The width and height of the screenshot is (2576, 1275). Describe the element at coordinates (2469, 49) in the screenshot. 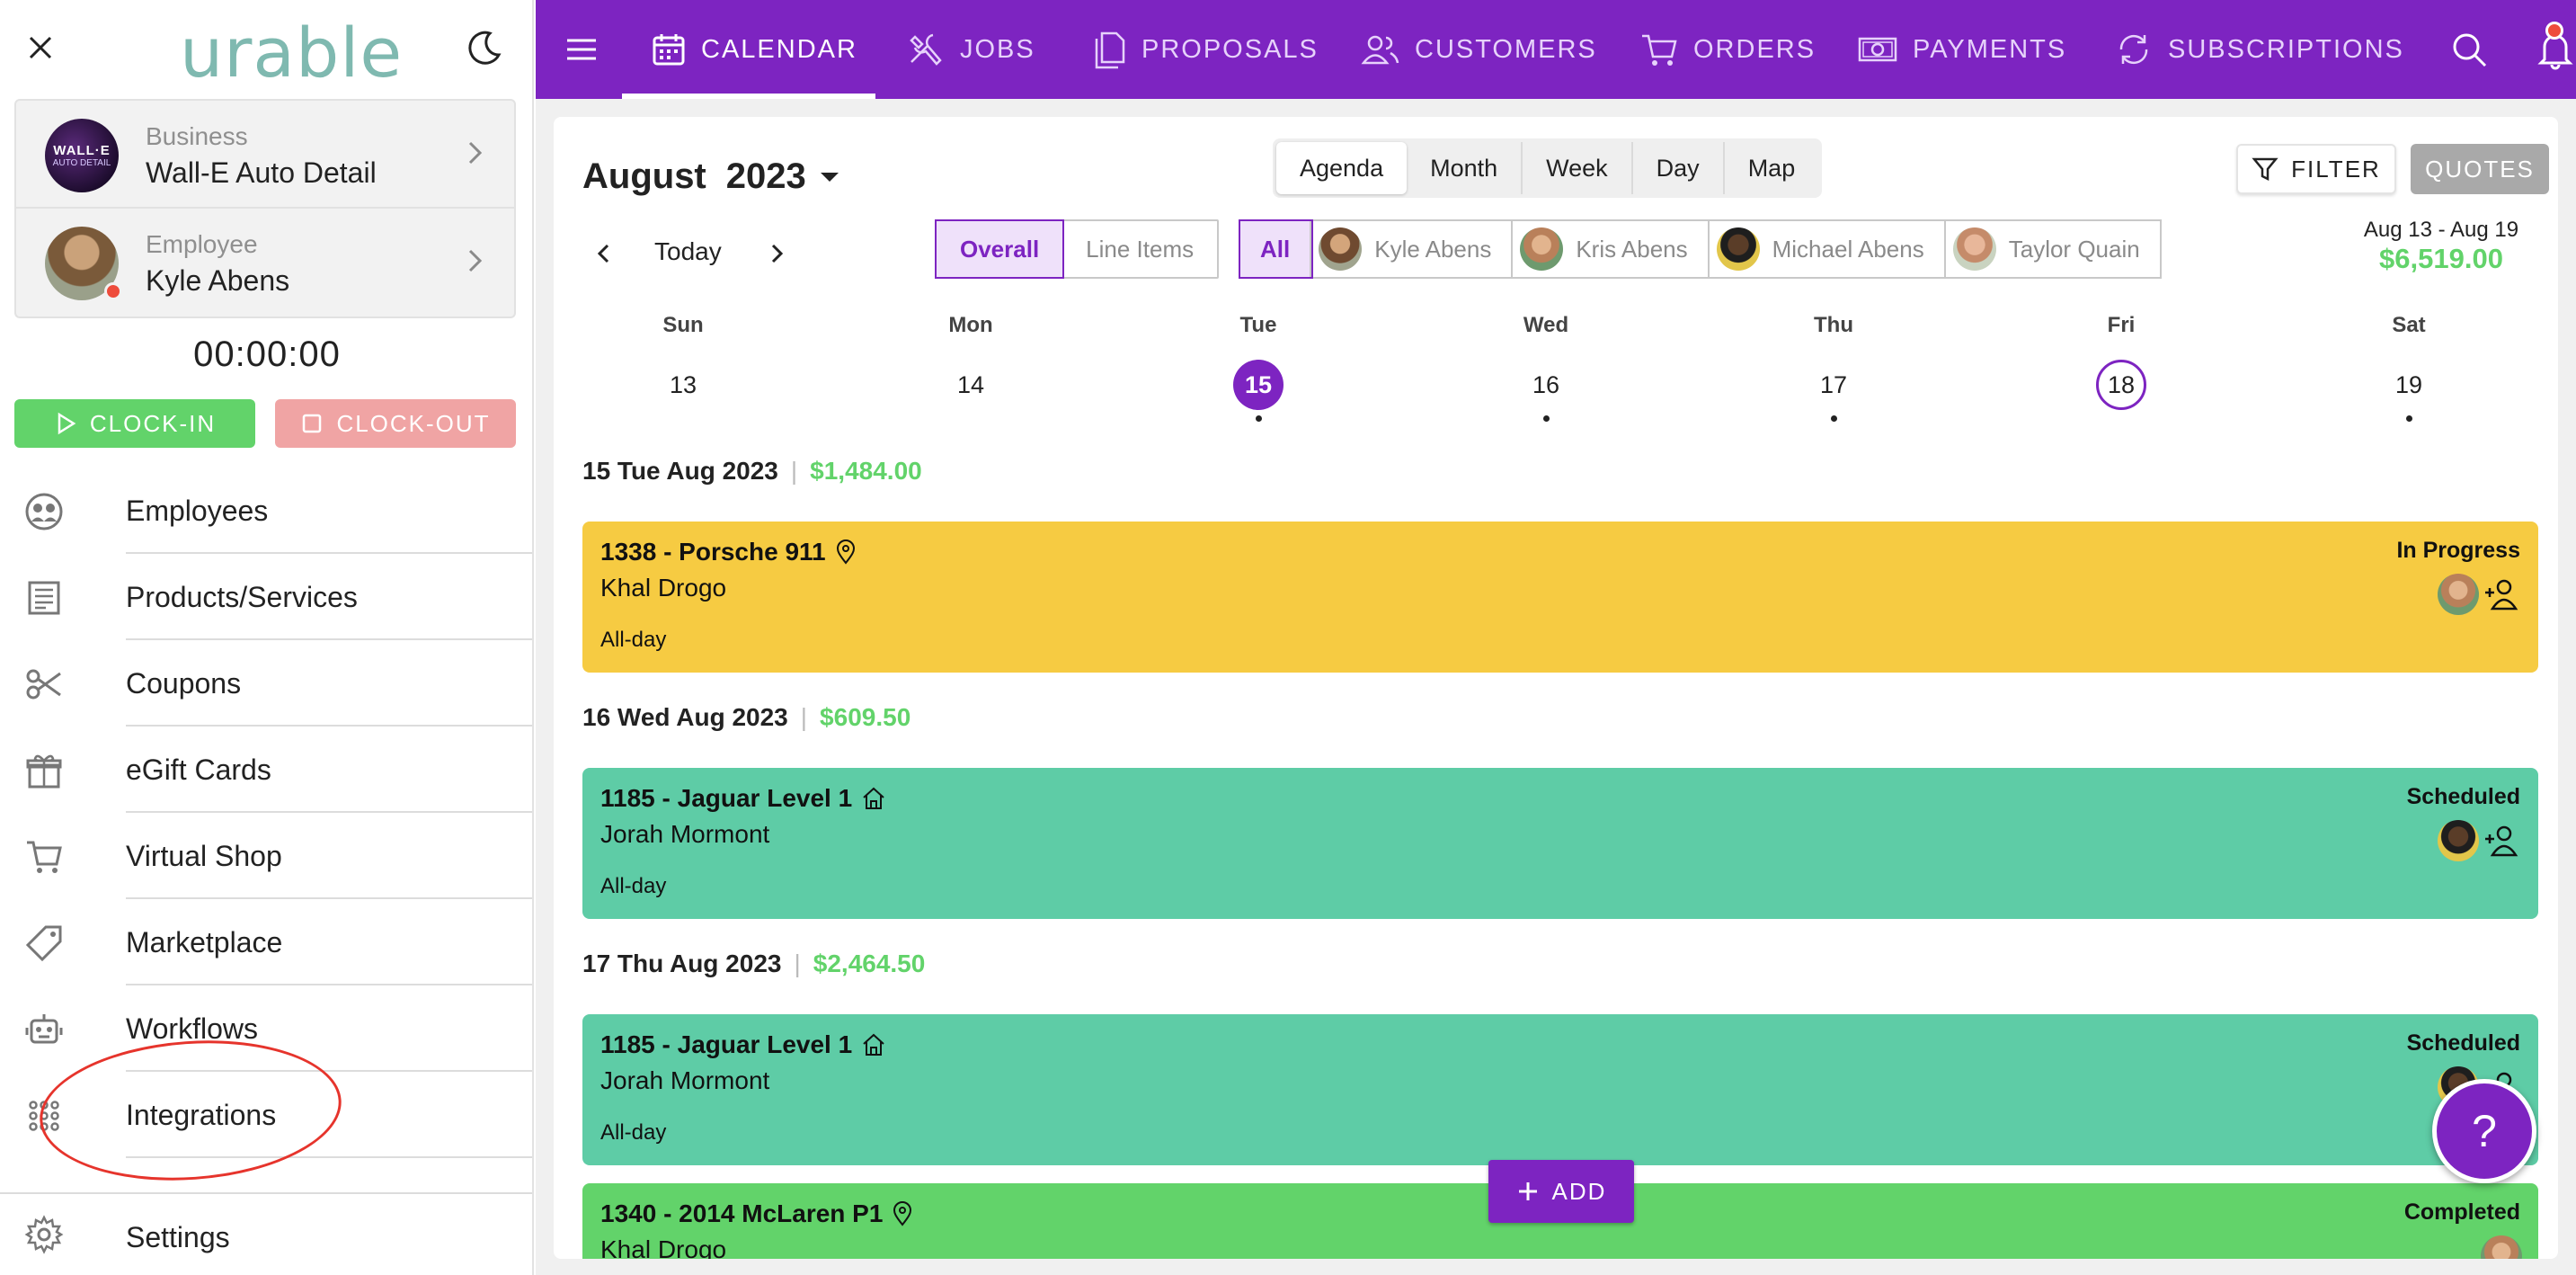

I see `search-icon` at that location.